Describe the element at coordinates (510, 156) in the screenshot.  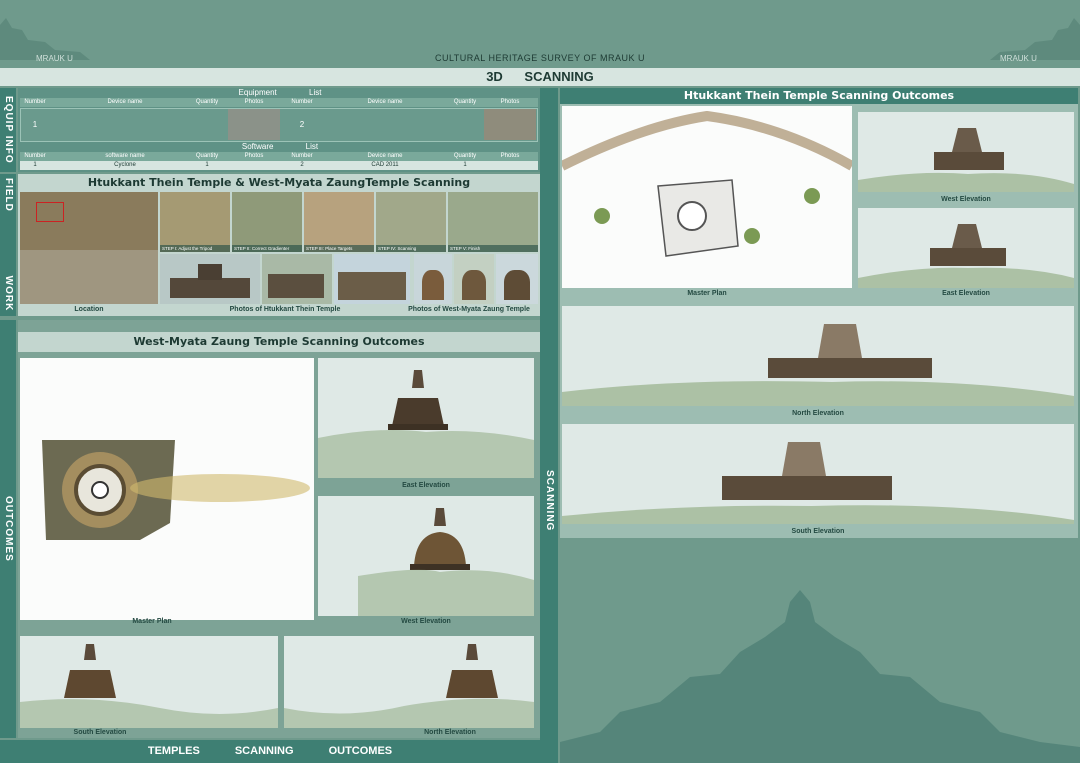
I see `sw-h-photos2: Photos` at that location.